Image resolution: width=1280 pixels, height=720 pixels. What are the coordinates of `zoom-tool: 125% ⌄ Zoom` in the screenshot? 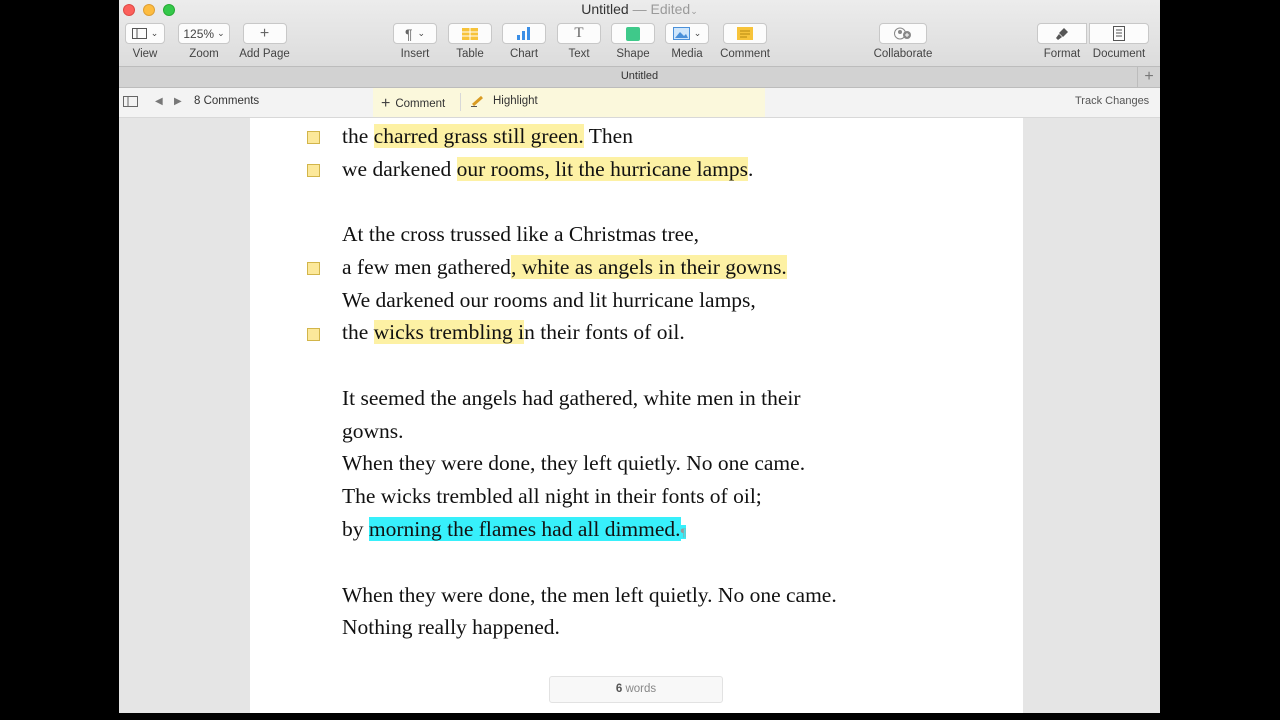 It's located at (204, 41).